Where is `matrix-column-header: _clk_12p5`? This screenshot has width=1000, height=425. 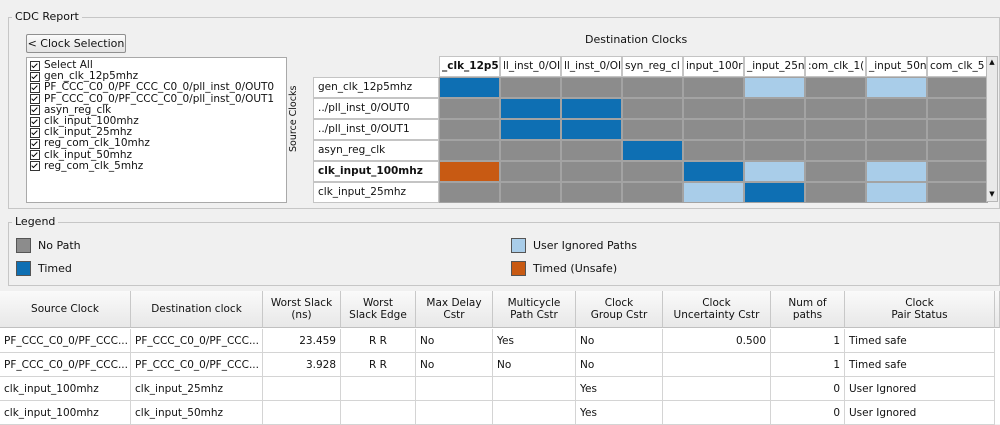 matrix-column-header: _clk_12p5 is located at coordinates (469, 66).